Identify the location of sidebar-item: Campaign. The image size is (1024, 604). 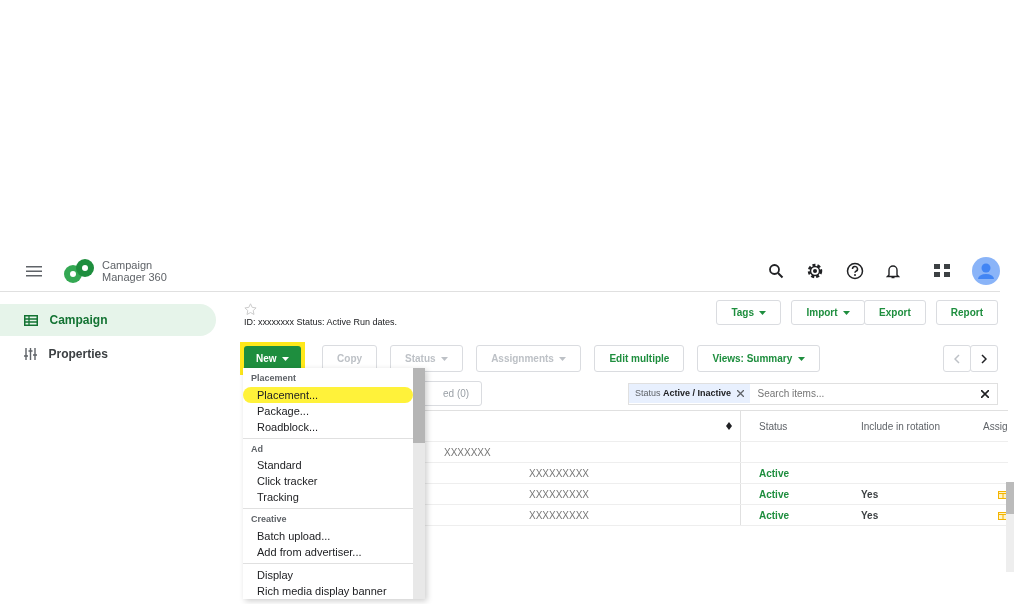
(108, 320).